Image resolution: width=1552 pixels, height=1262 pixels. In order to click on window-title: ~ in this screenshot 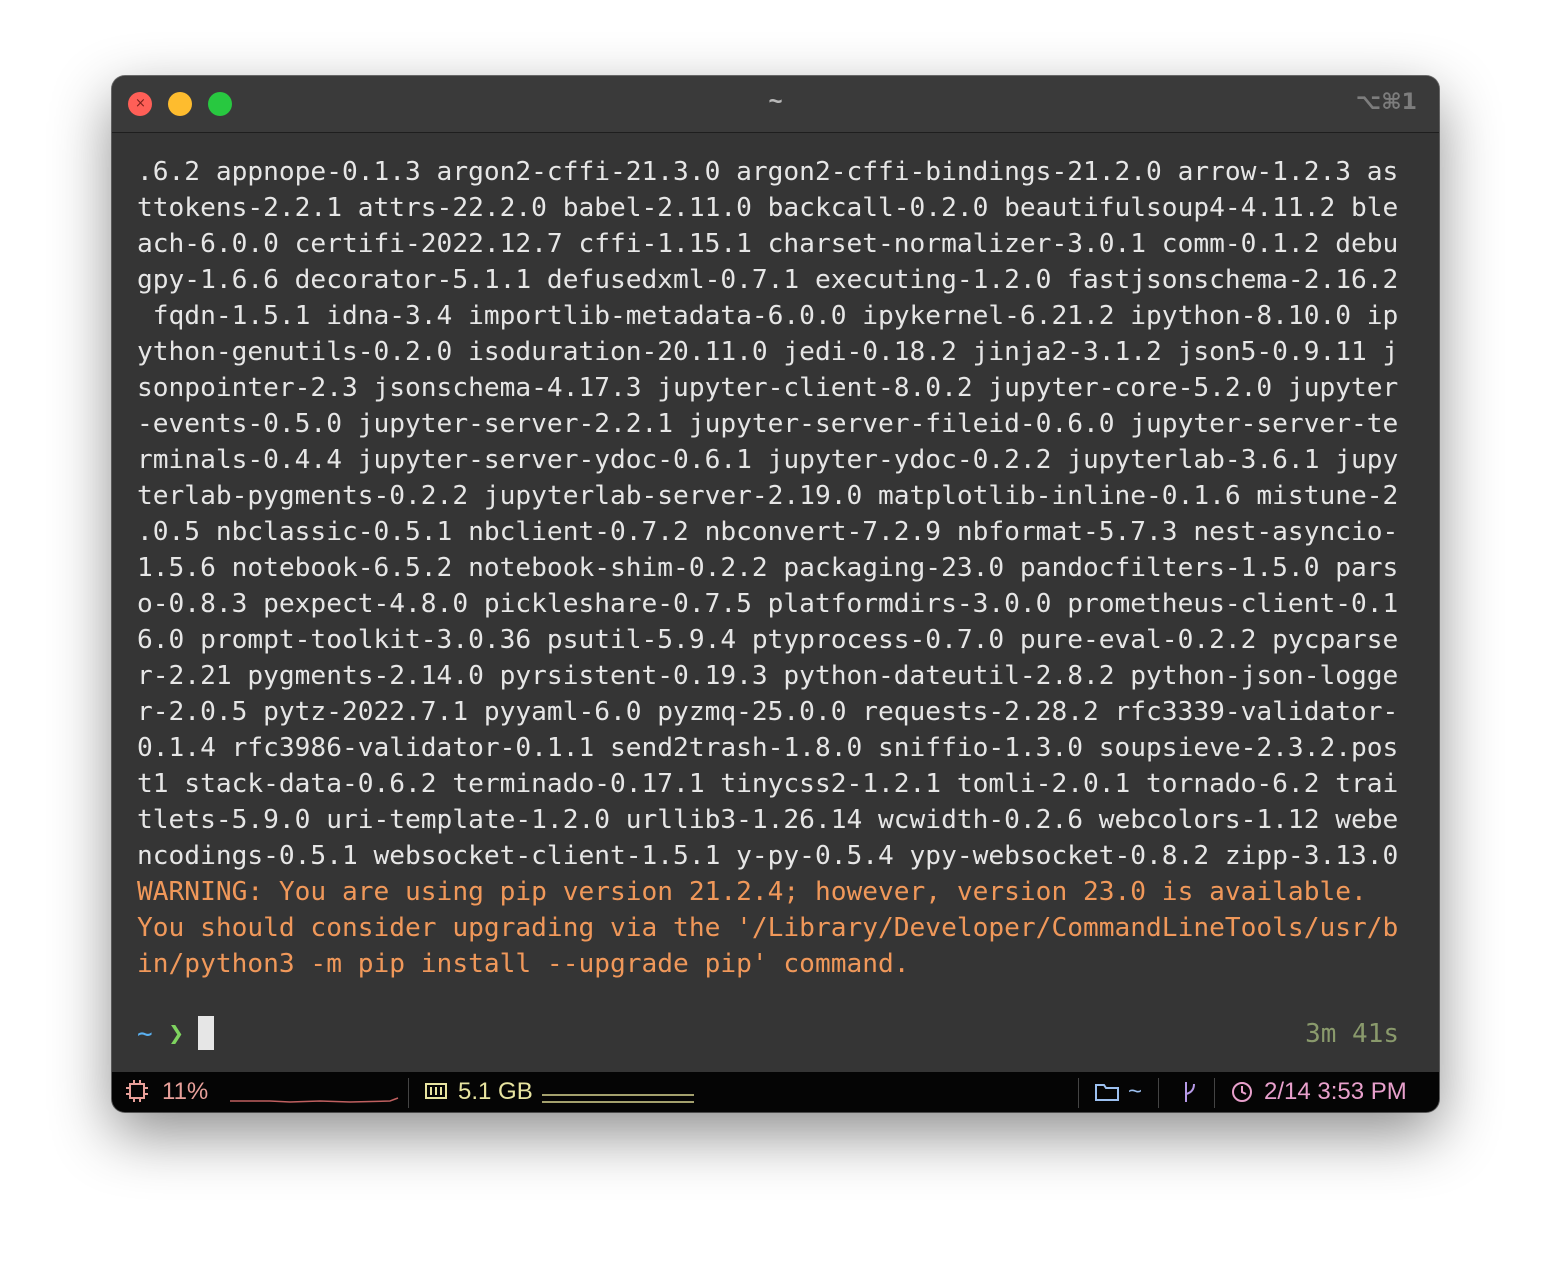, I will do `click(775, 101)`.